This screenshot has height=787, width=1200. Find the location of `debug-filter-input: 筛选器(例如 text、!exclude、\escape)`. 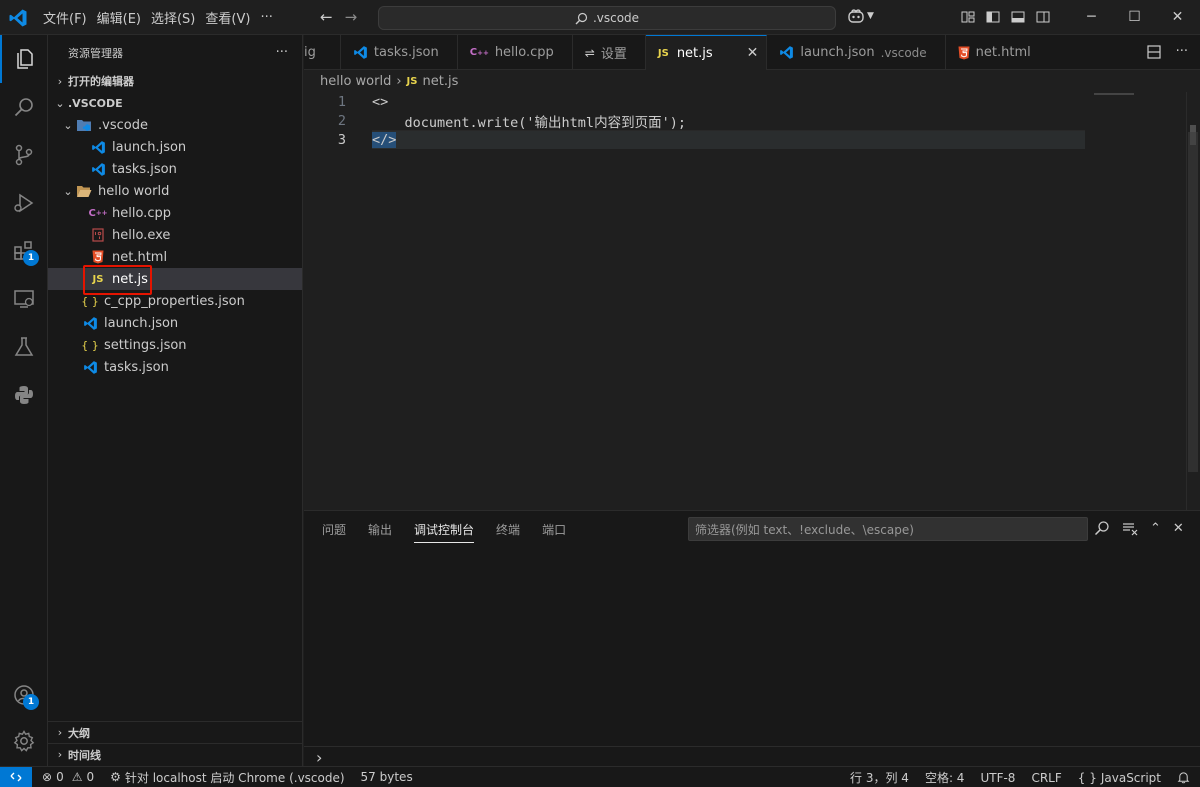

debug-filter-input: 筛选器(例如 text、!exclude、\escape) is located at coordinates (888, 529).